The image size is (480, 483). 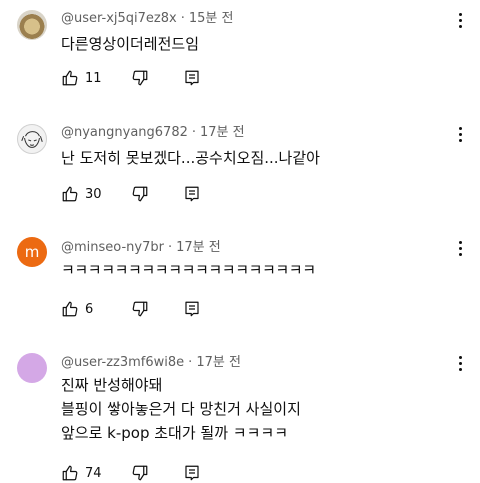 What do you see at coordinates (174, 433) in the screenshot?
I see `comment-line: 앞으로 k-pop 초대가 될까 ㅋㅋㅋㅋ` at bounding box center [174, 433].